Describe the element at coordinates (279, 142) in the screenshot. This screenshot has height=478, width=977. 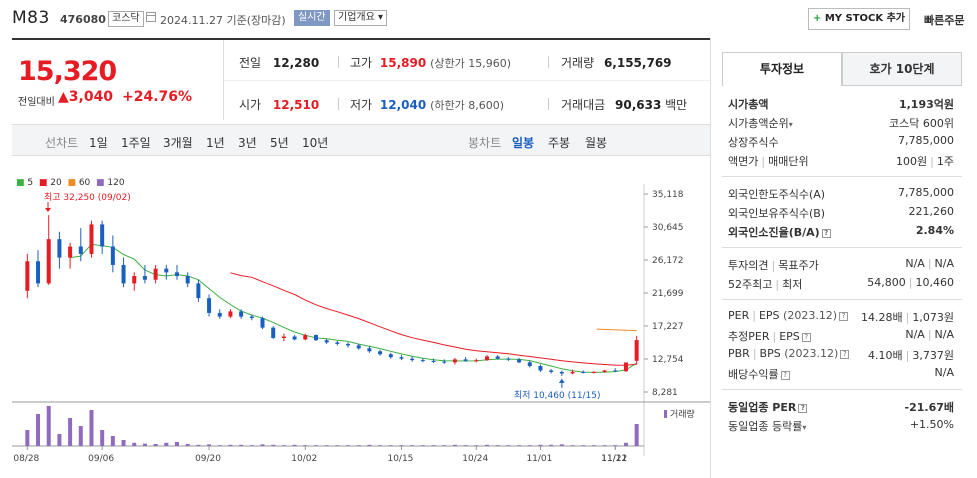
I see `period-5y: 5년` at that location.